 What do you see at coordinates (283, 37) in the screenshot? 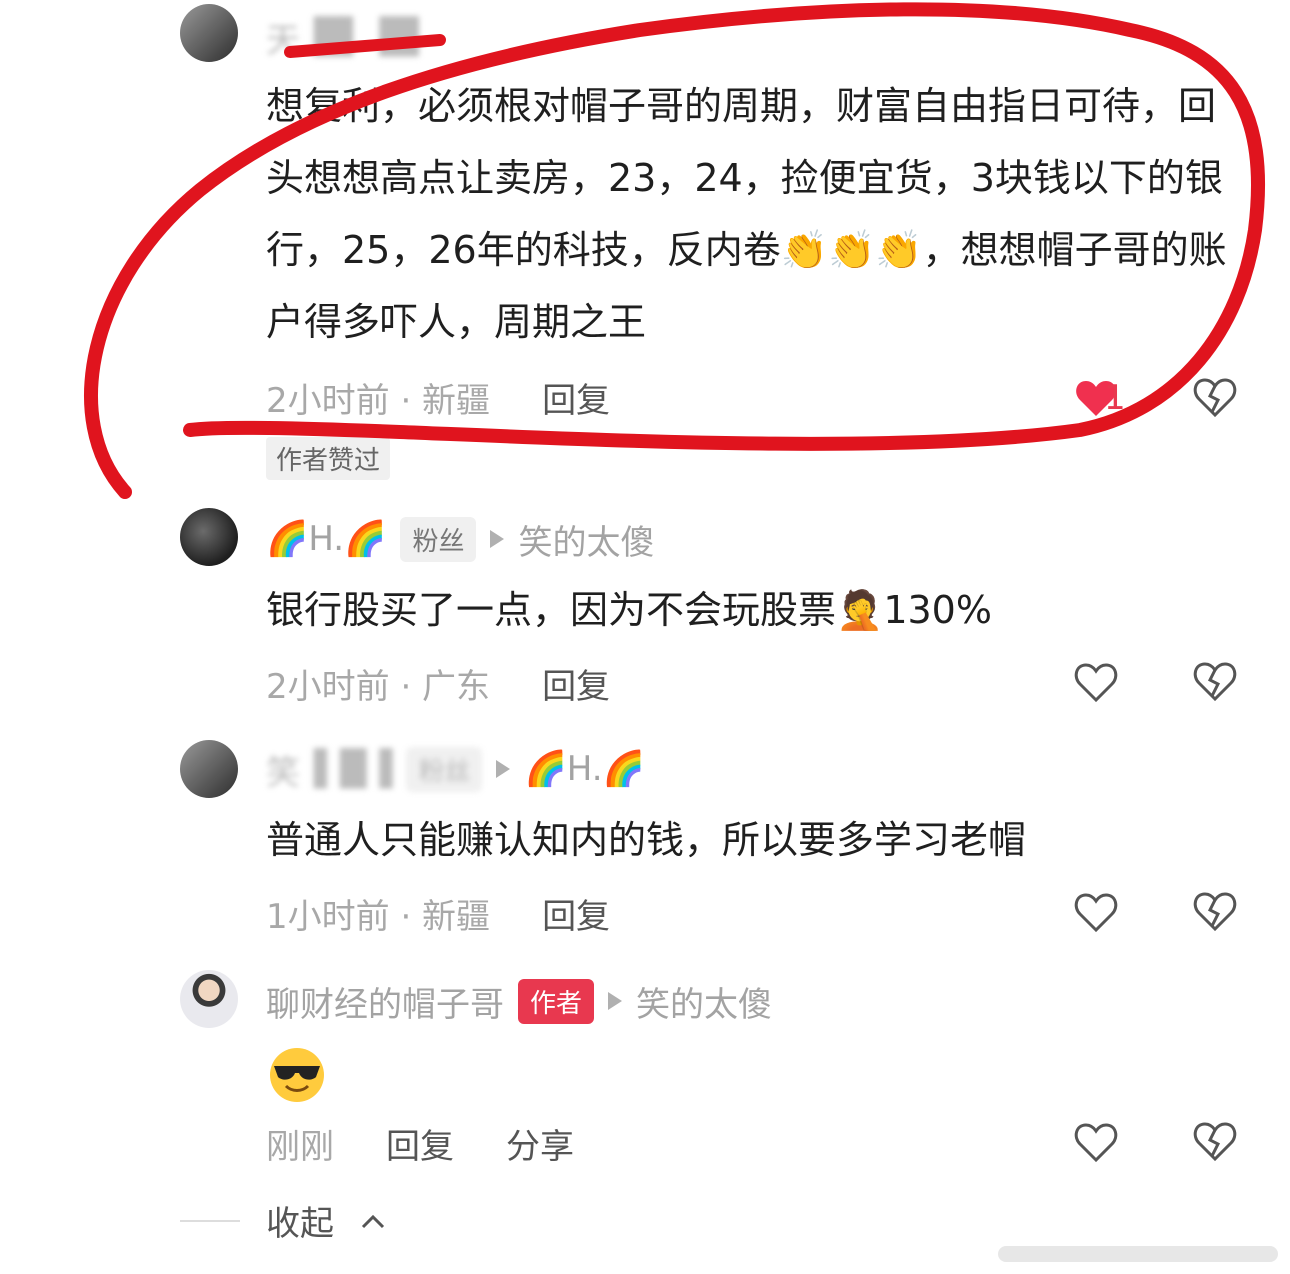
I see `username: 天` at bounding box center [283, 37].